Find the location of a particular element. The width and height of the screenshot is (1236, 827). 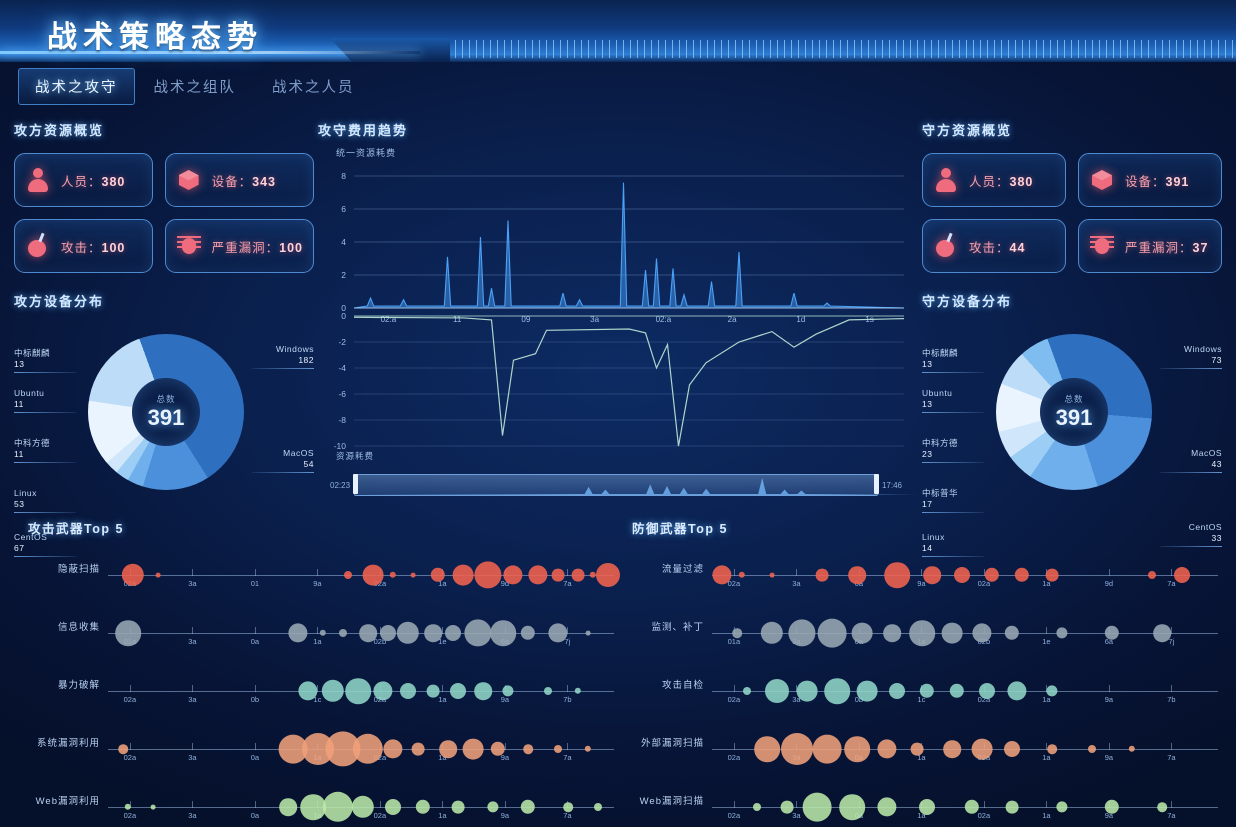

attack-card-devices: 设备：343 is located at coordinates (239, 180).